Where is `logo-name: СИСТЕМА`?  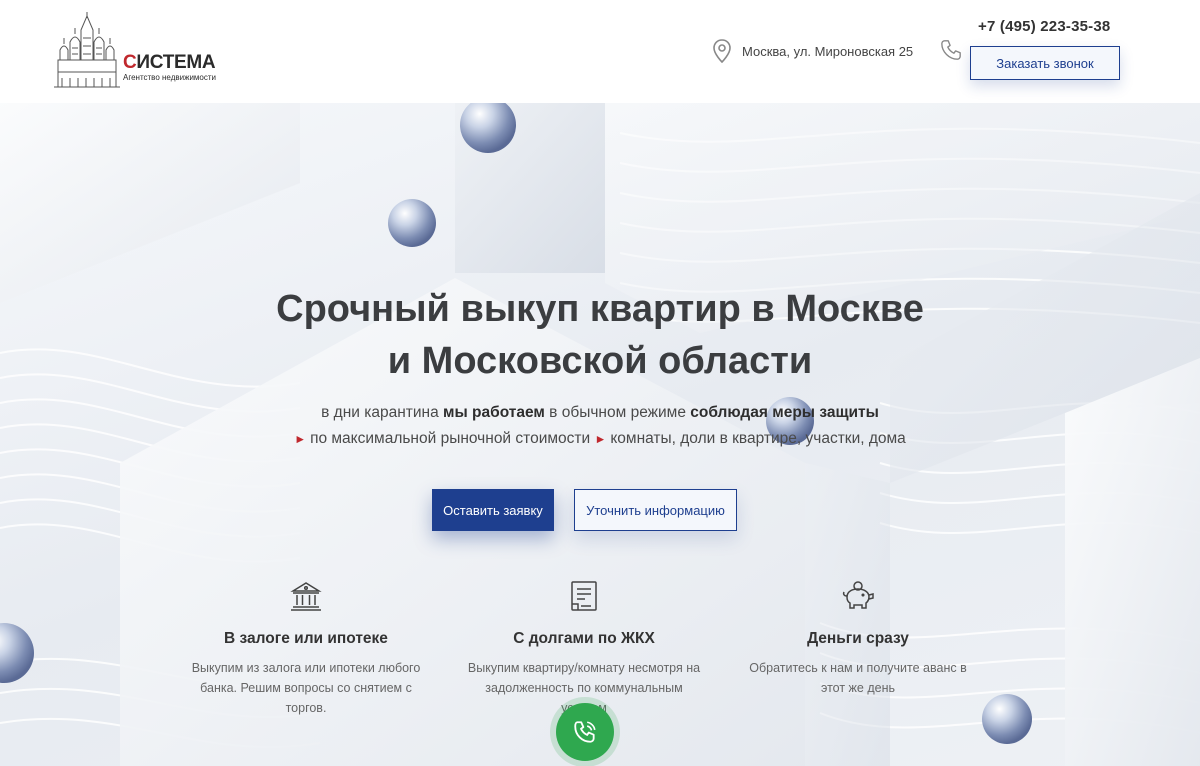 logo-name: СИСТЕМА is located at coordinates (169, 62).